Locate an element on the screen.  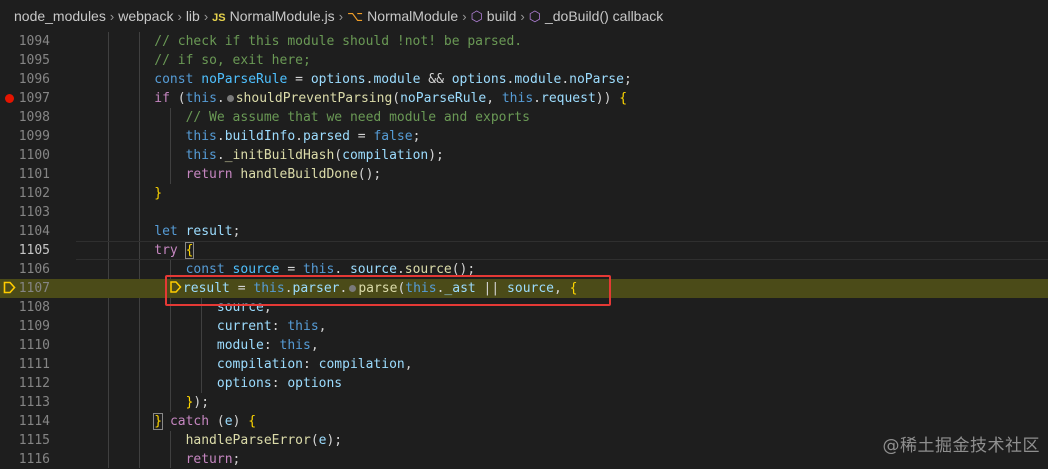
breadcrumb-class: ⌥ NormalModule is located at coordinates (402, 16).